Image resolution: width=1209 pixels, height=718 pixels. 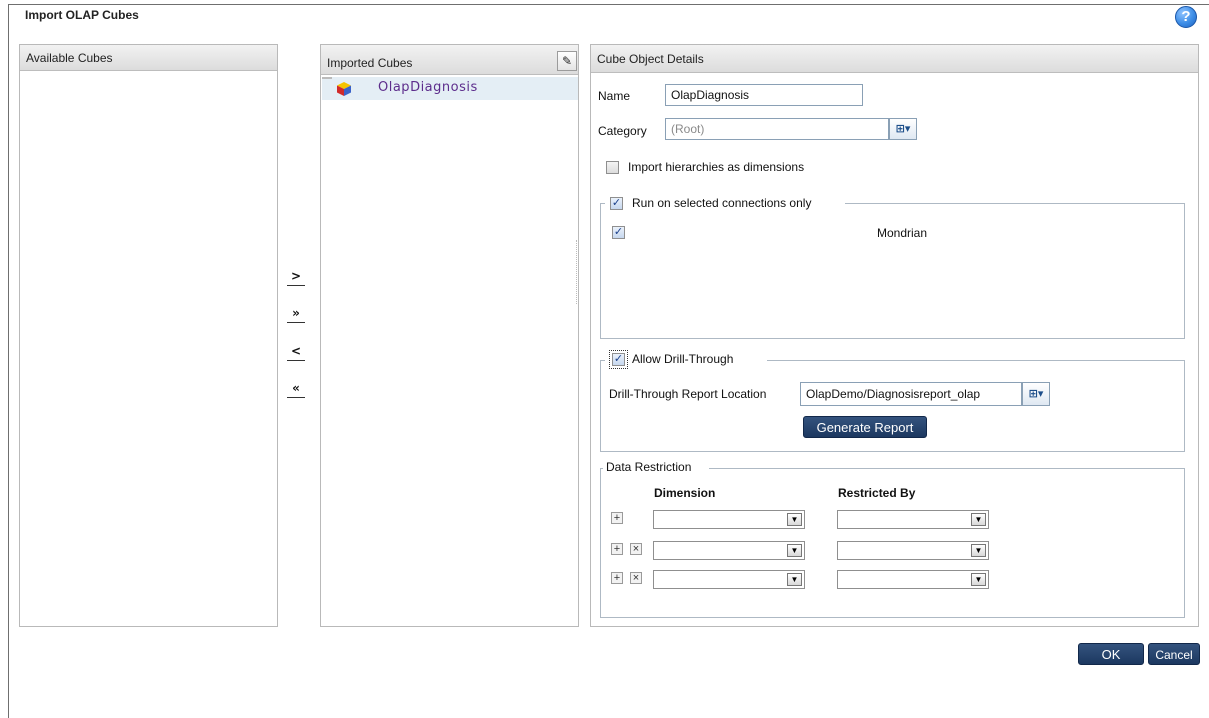 I want to click on dimension-header: Dimension, so click(x=685, y=493).